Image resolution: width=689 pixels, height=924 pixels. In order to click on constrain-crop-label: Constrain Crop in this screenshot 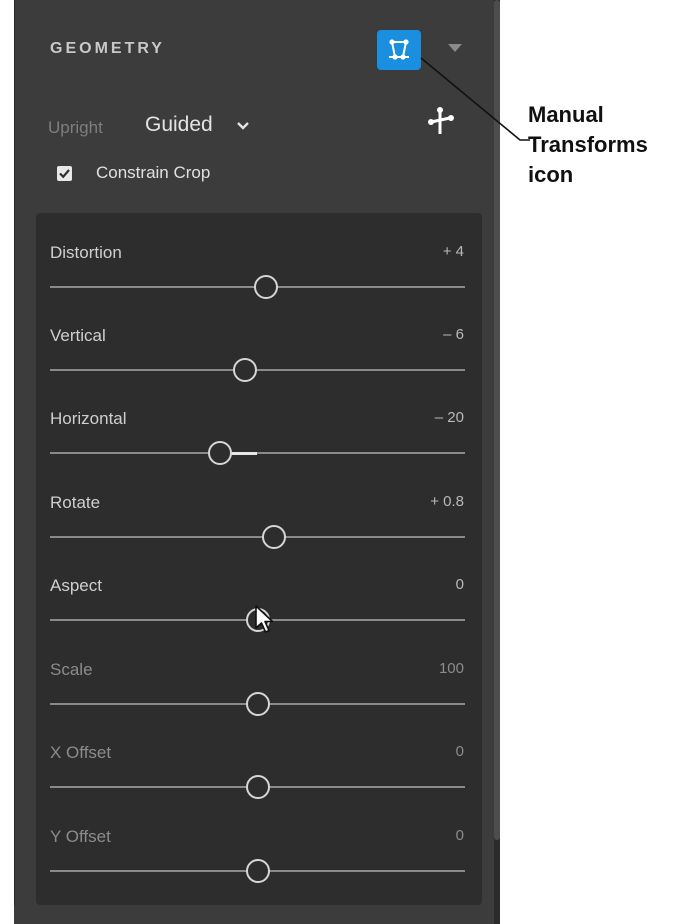, I will do `click(153, 172)`.